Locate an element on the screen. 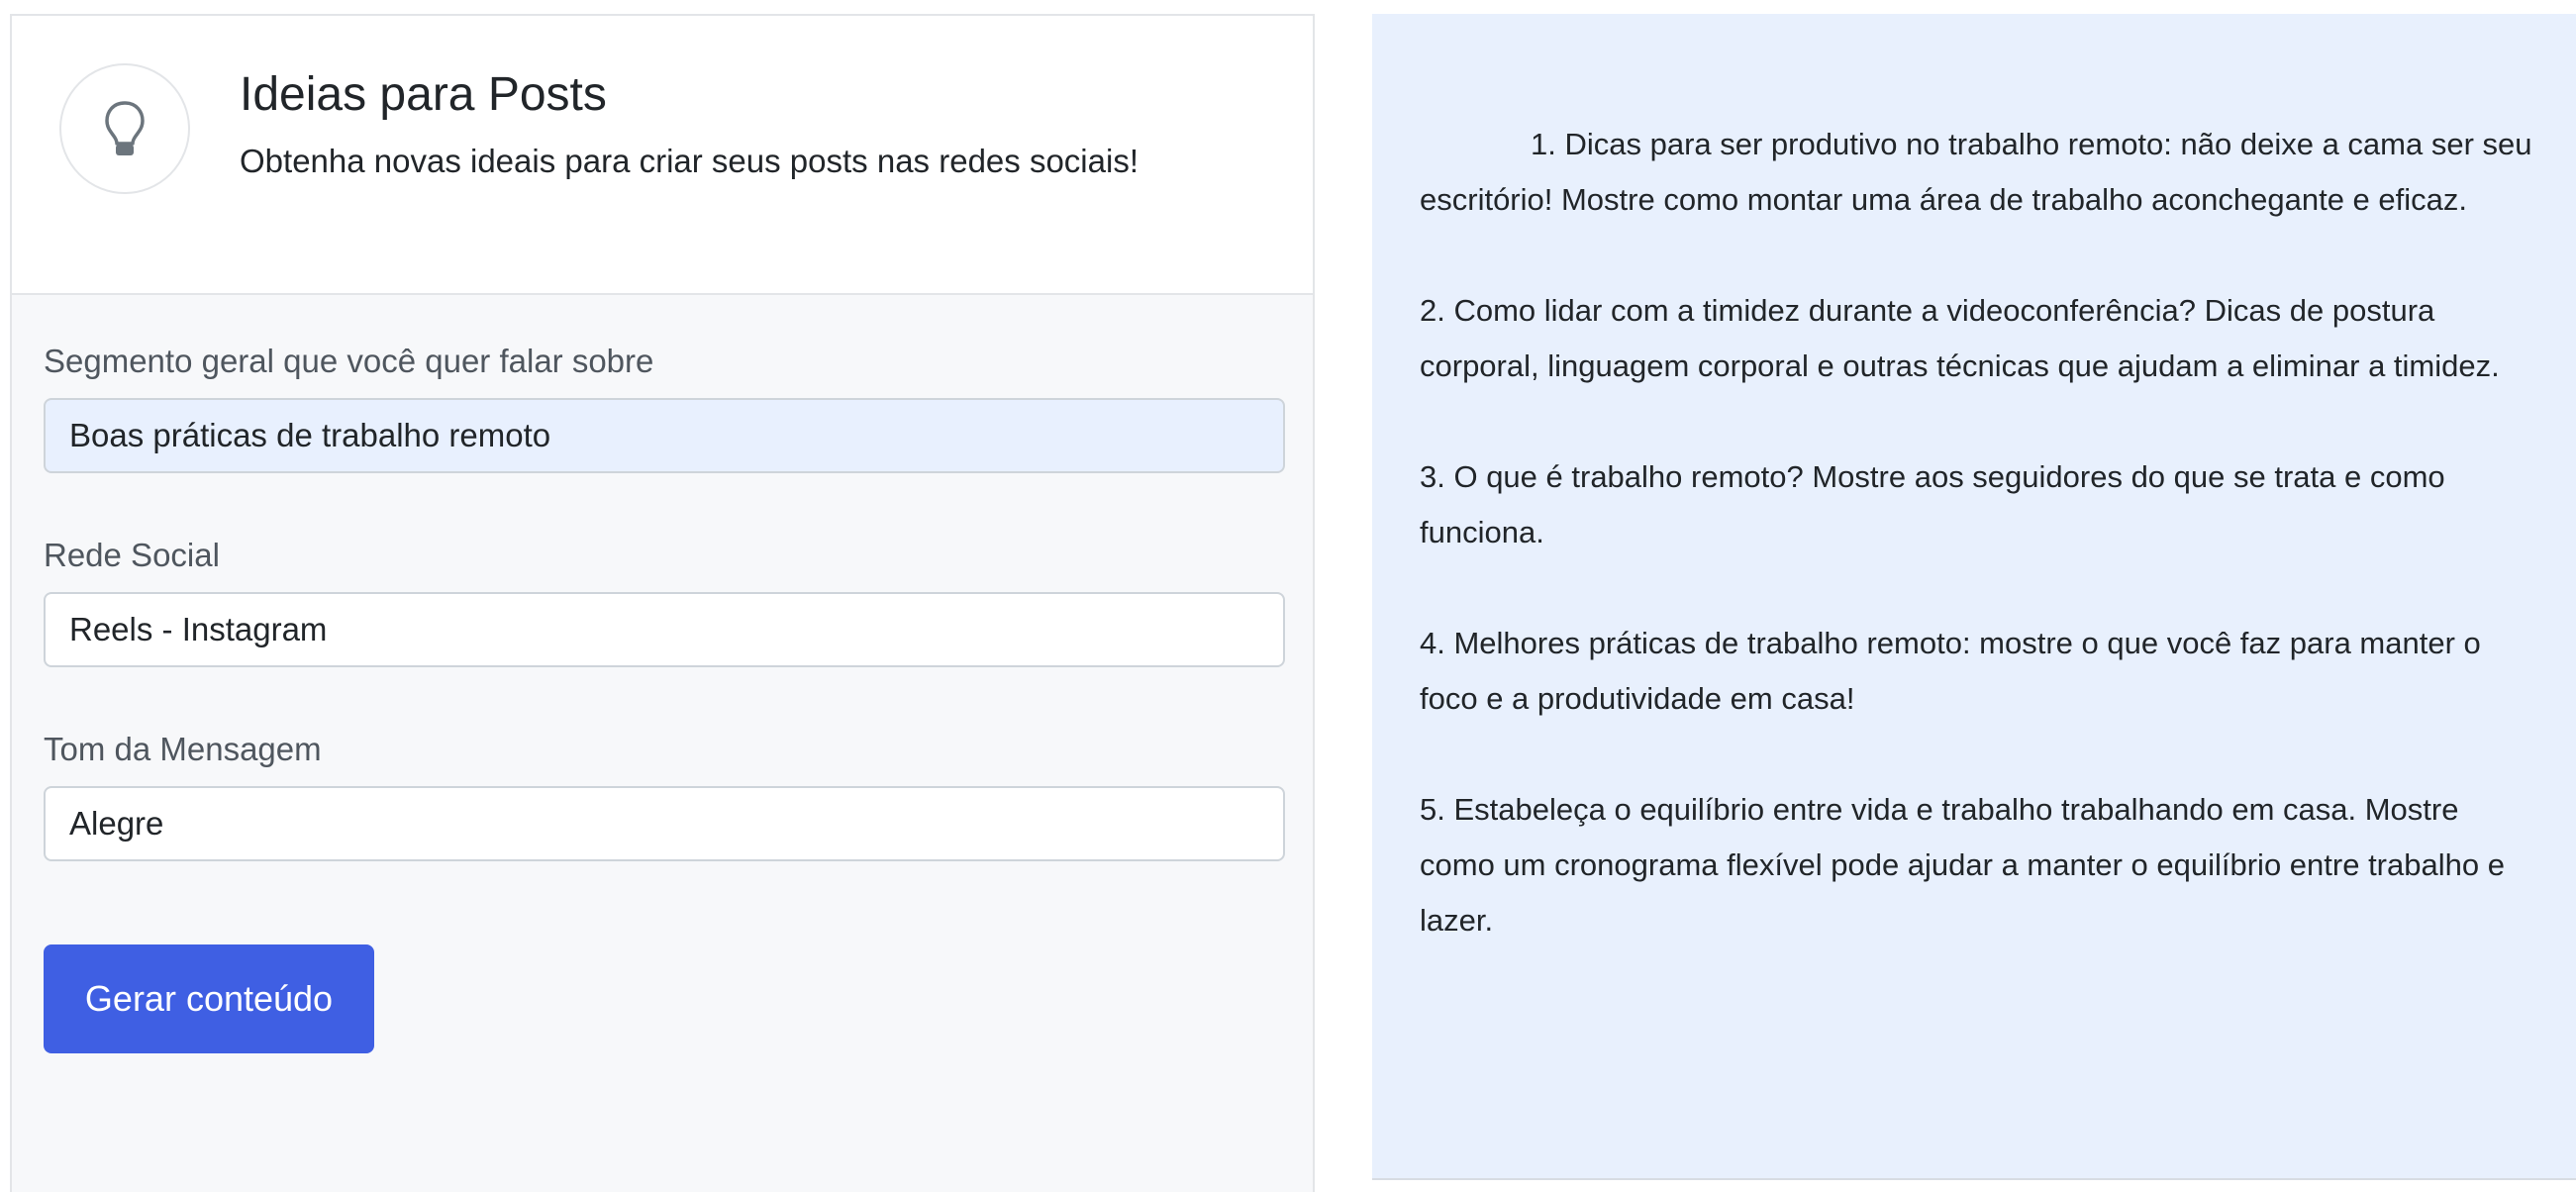 The height and width of the screenshot is (1192, 2576). segment-input is located at coordinates (664, 435).